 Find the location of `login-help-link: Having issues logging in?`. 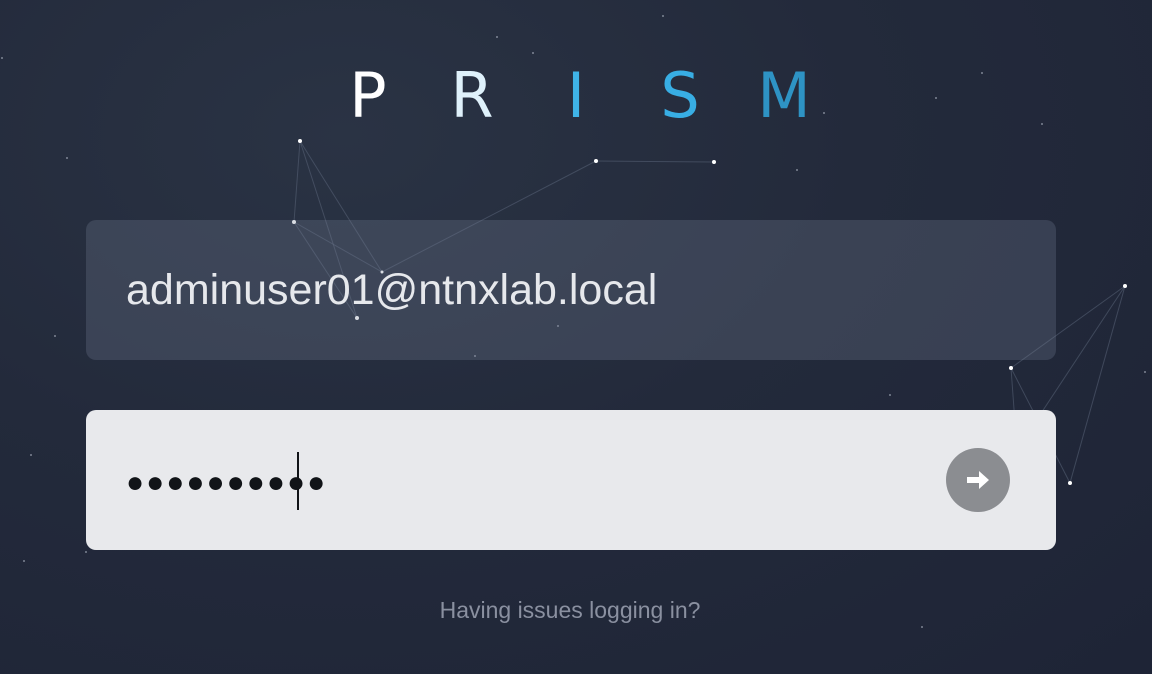

login-help-link: Having issues logging in? is located at coordinates (570, 610).